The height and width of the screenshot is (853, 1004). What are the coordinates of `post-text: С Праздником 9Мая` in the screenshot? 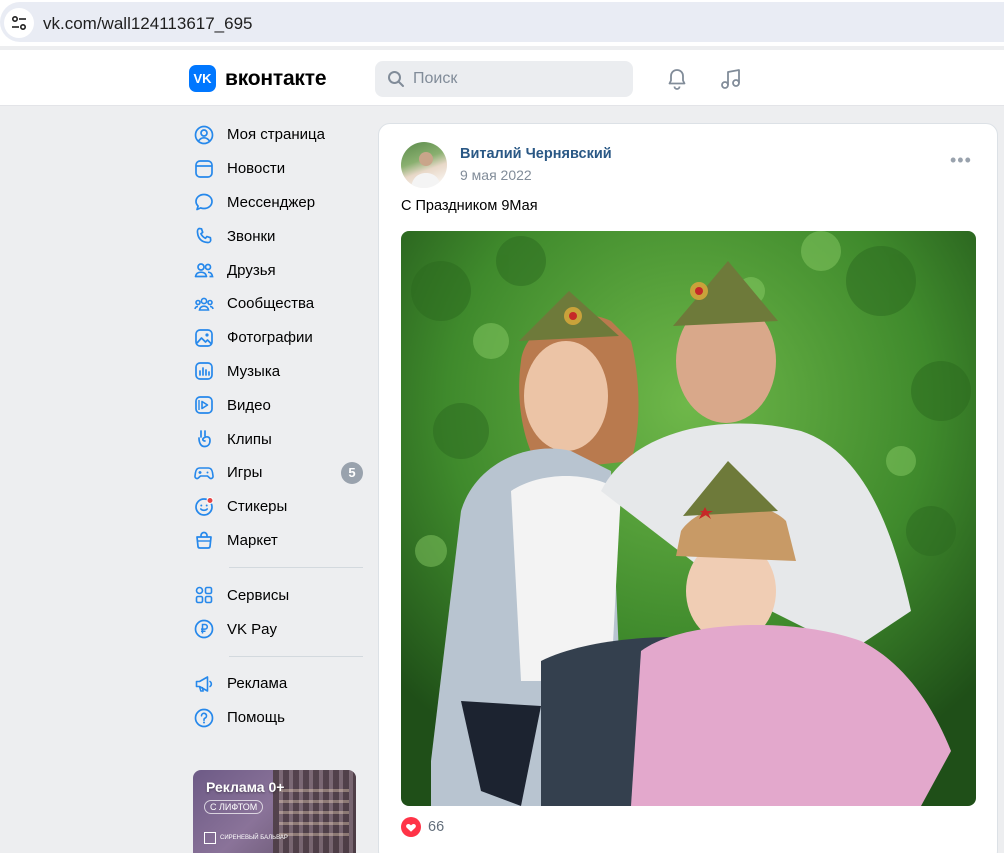 It's located at (469, 206).